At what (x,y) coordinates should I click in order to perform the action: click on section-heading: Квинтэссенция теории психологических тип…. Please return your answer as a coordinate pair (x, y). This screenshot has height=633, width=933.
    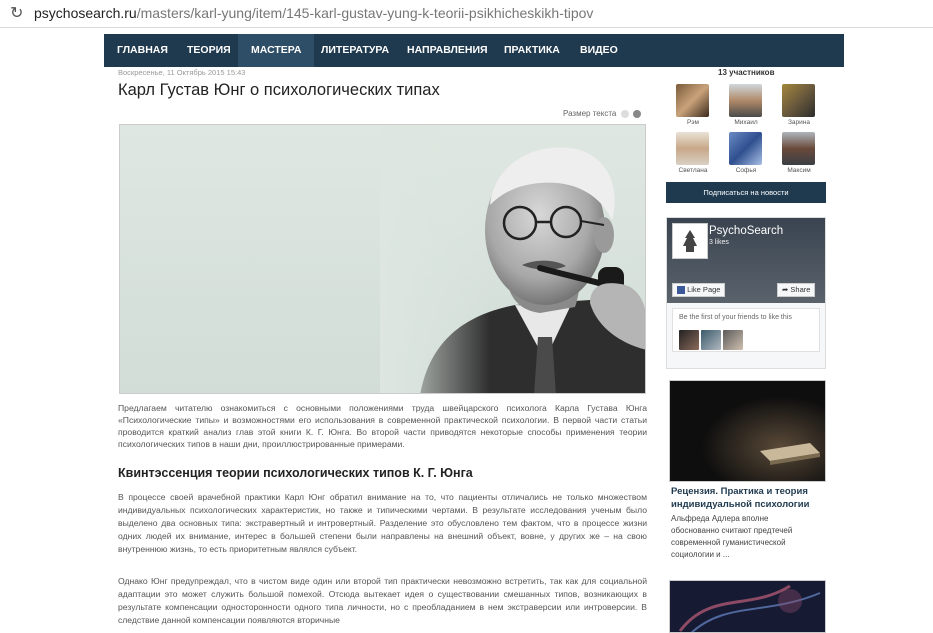
    Looking at the image, I should click on (295, 473).